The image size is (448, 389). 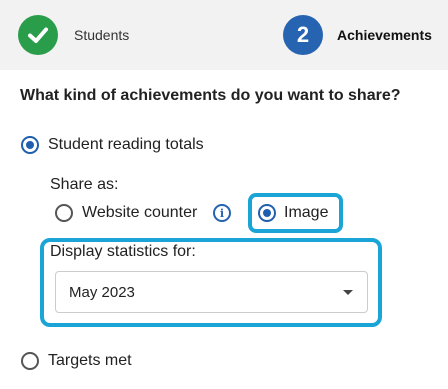 I want to click on checkmark-icon, so click(x=38, y=35).